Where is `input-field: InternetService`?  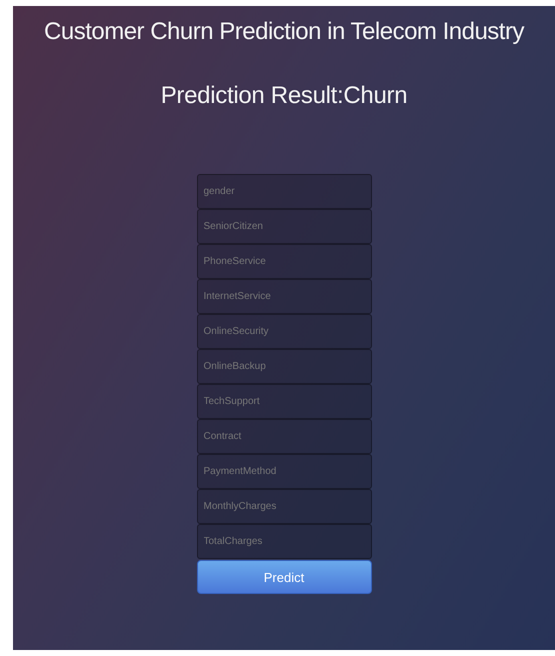
input-field: InternetService is located at coordinates (284, 296).